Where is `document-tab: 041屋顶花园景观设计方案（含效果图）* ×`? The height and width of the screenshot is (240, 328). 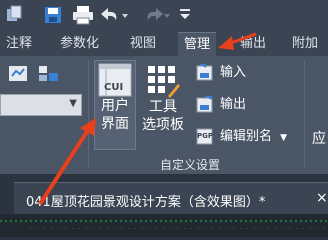
document-tab: 041屋顶花园景观设计方案（含效果图）* × is located at coordinates (171, 198).